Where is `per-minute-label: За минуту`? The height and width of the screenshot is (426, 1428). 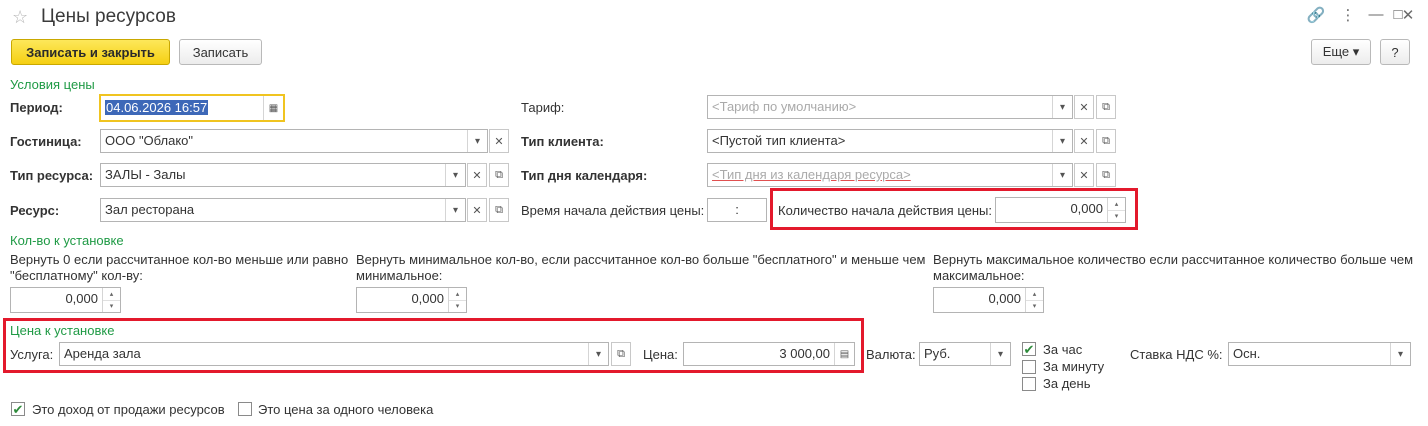 per-minute-label: За минуту is located at coordinates (1074, 366).